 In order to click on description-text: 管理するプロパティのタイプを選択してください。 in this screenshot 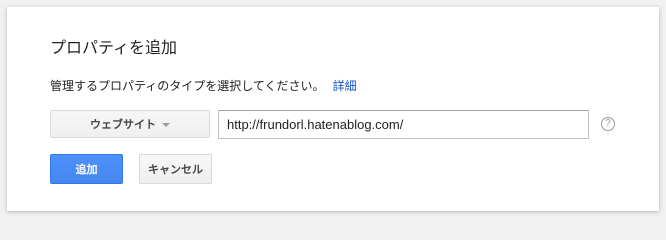, I will do `click(187, 86)`.